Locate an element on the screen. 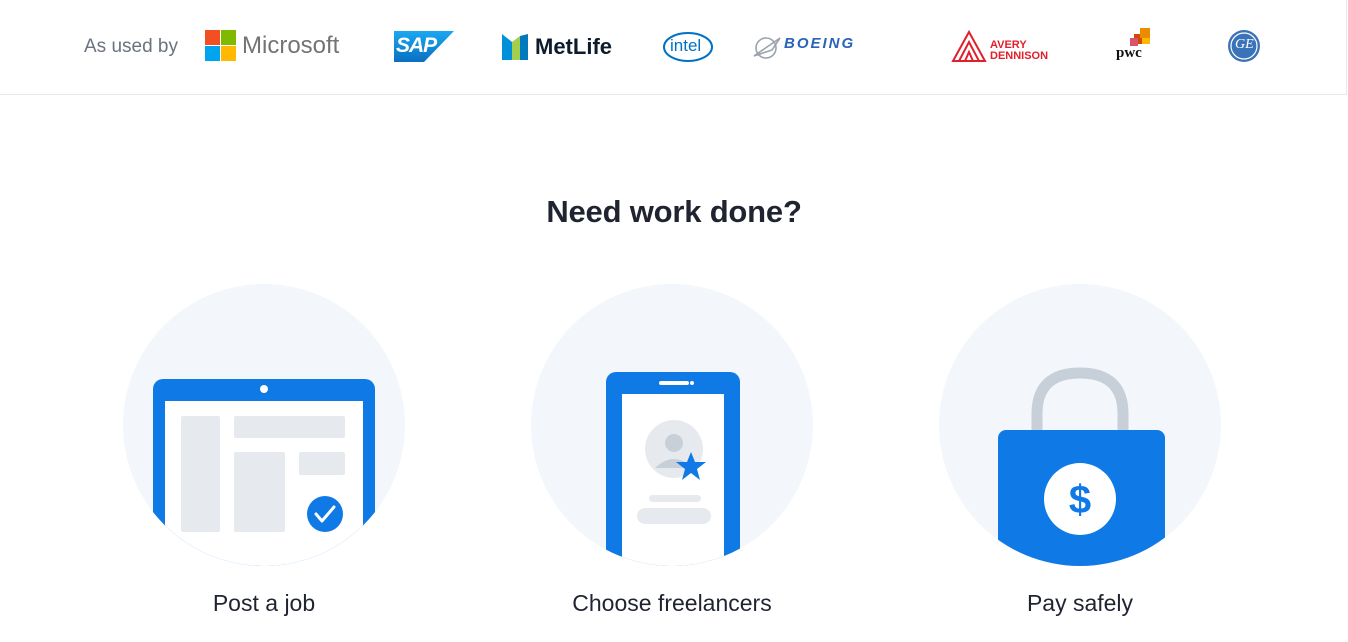 This screenshot has width=1348, height=642. boeing-logo: BOEING is located at coordinates (820, 47).